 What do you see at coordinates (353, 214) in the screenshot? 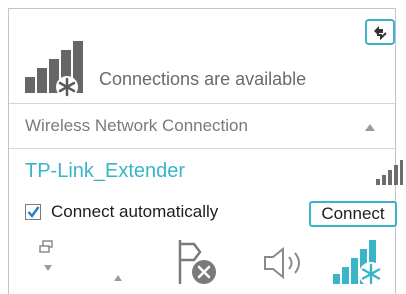
I see `connect-button: Connect` at bounding box center [353, 214].